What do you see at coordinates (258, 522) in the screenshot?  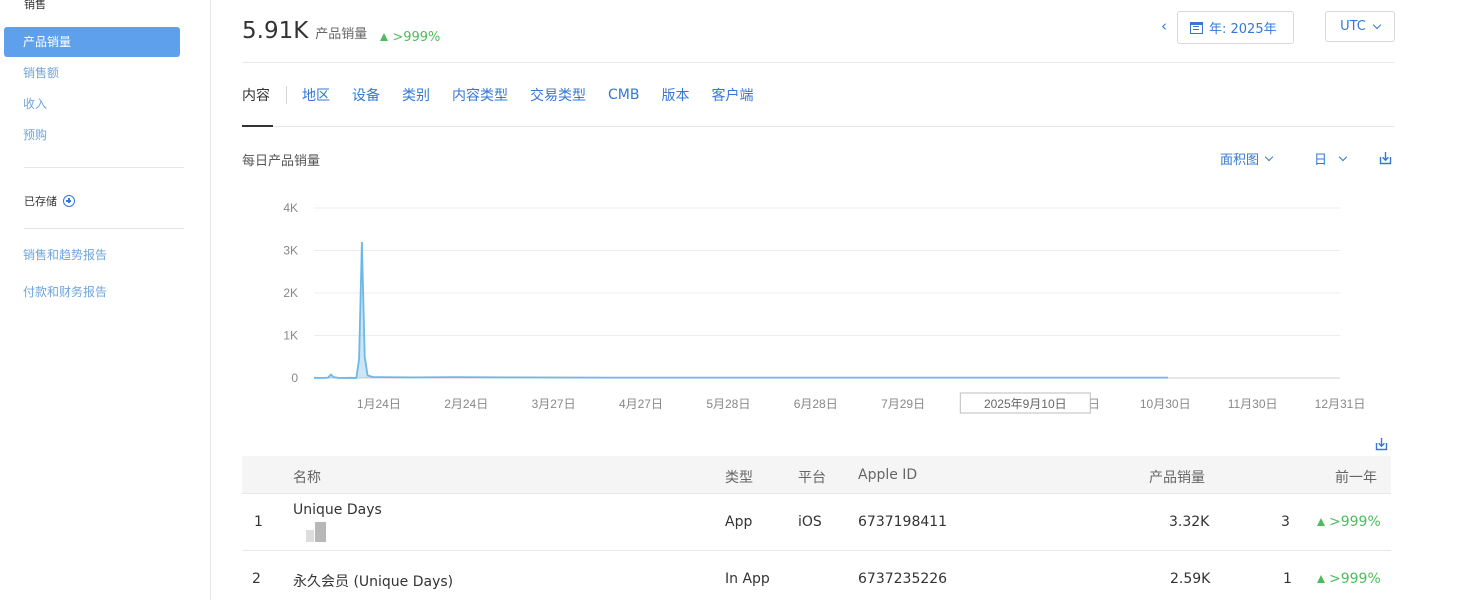 I see `row-rank: 1` at bounding box center [258, 522].